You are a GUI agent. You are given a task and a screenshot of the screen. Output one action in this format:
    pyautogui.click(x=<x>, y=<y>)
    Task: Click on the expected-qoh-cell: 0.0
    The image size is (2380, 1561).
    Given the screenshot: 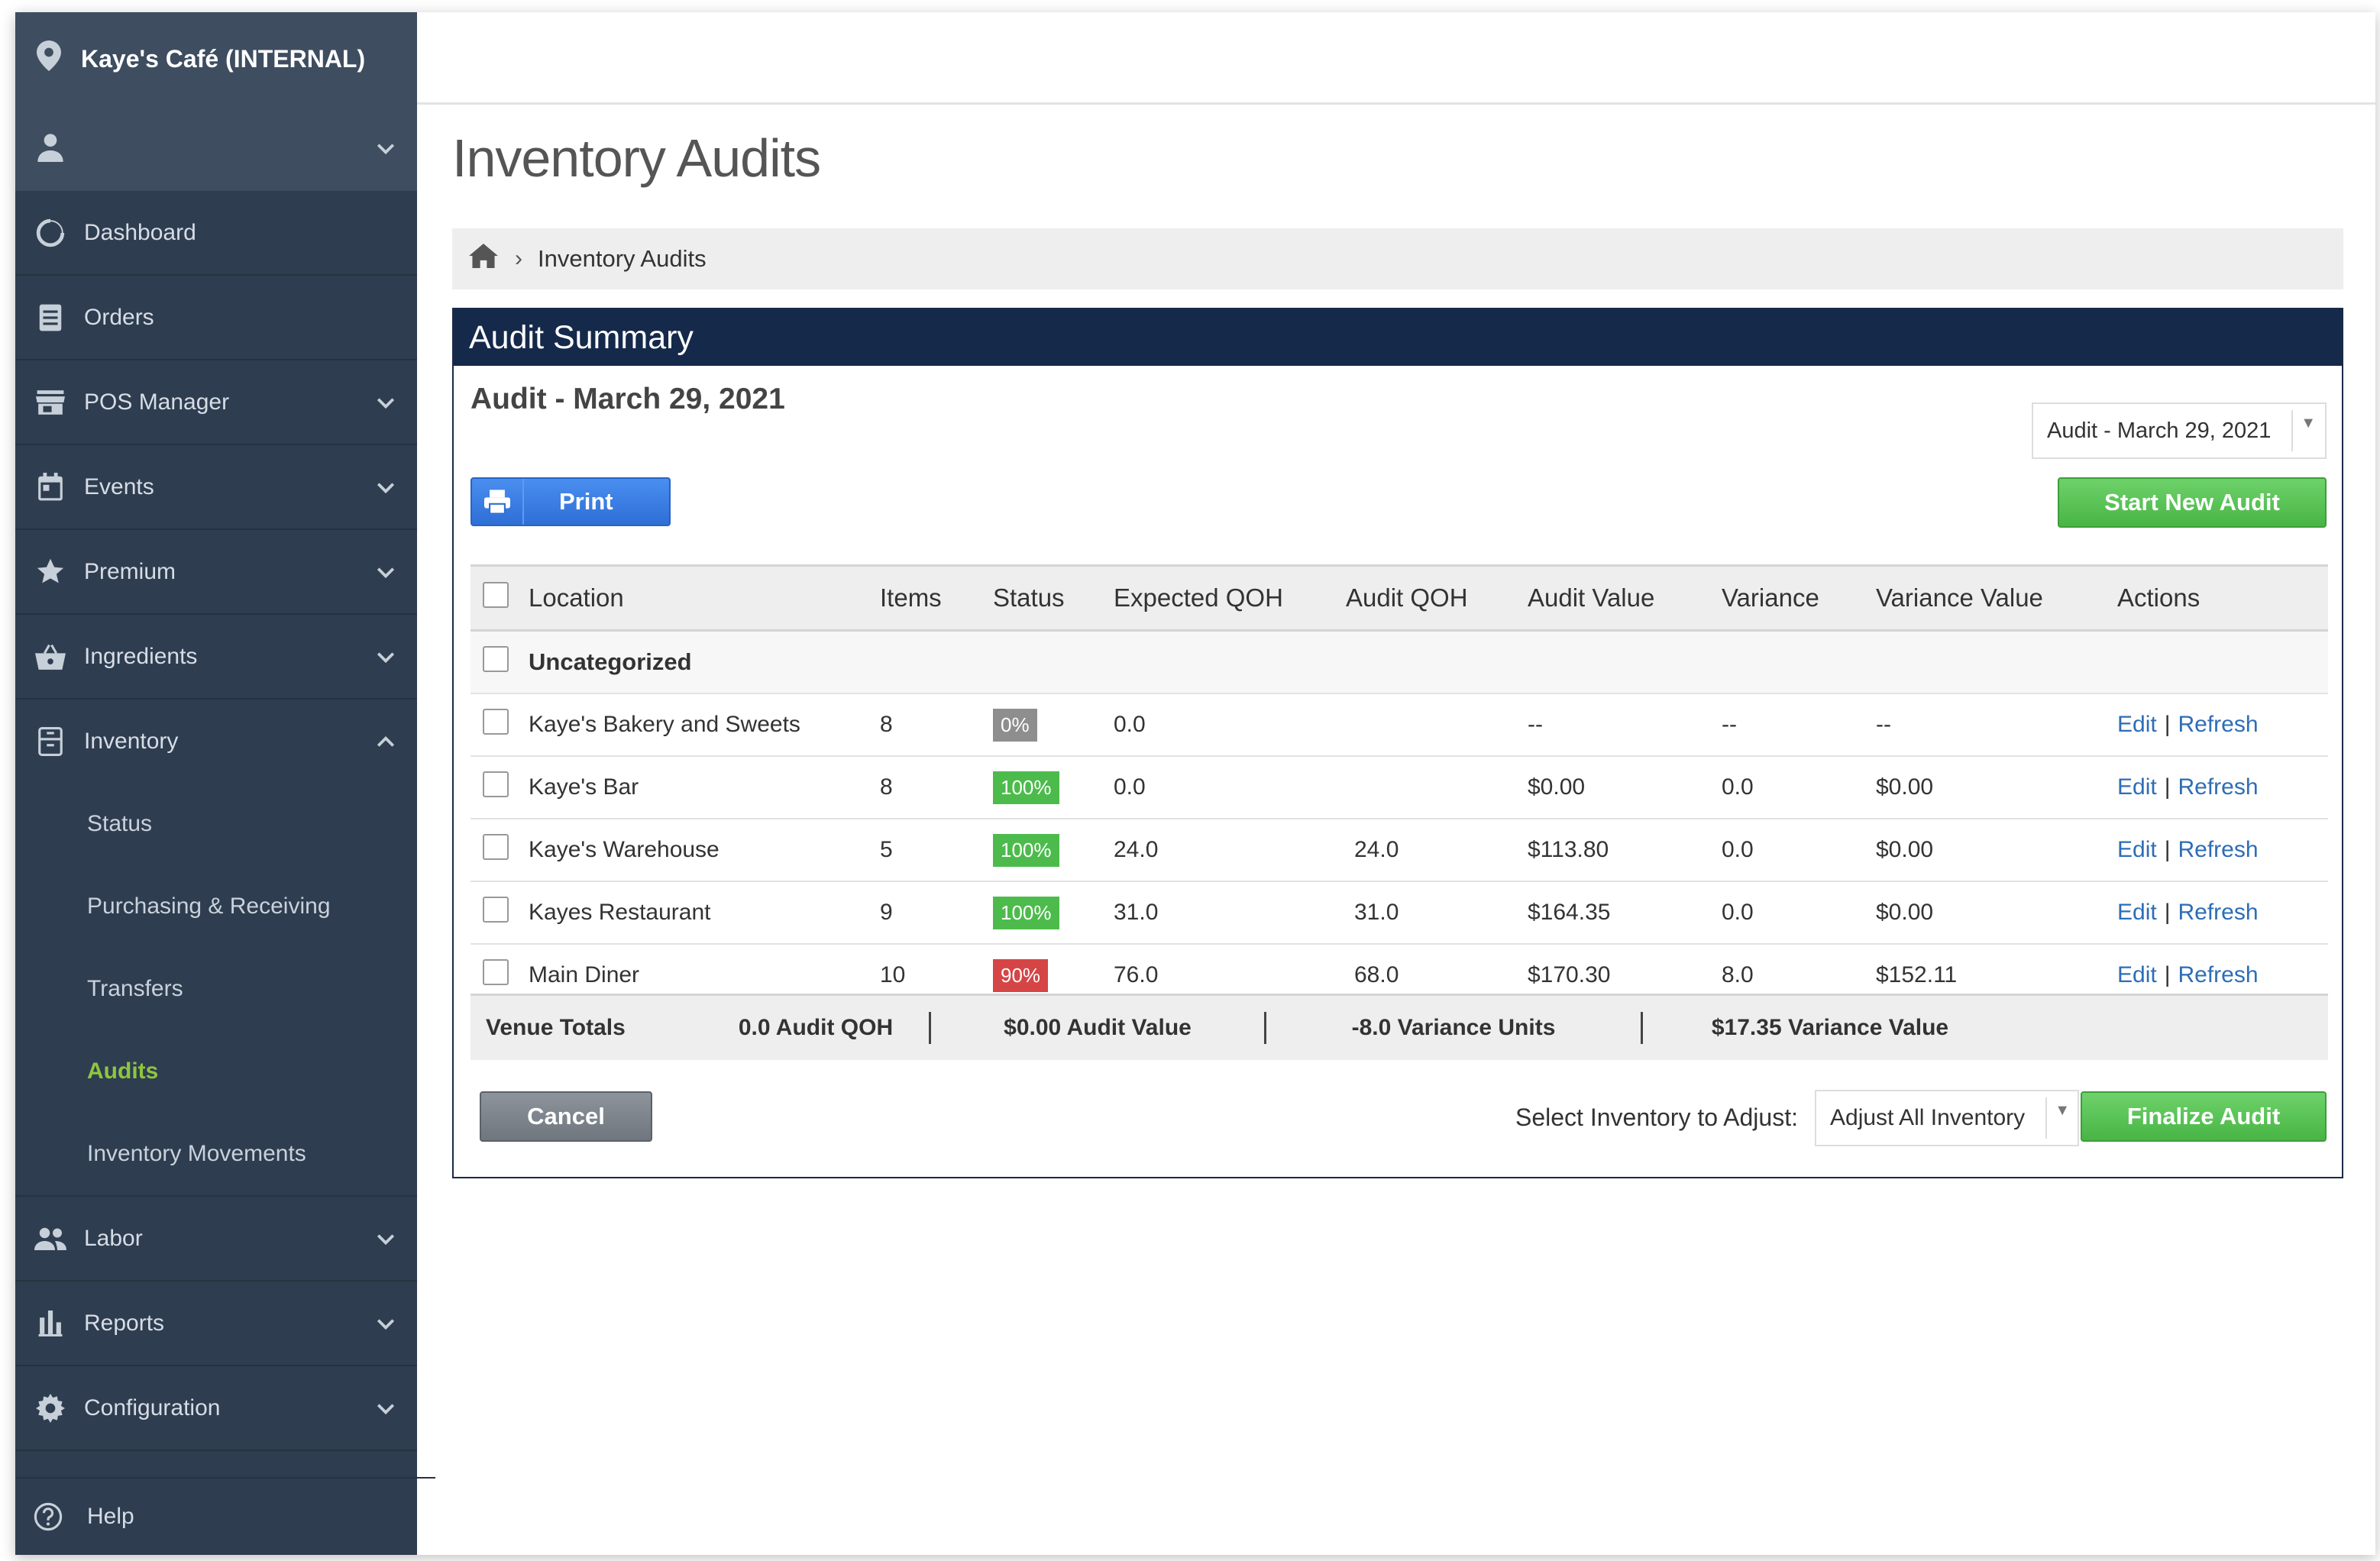 What is the action you would take?
    pyautogui.click(x=1229, y=787)
    